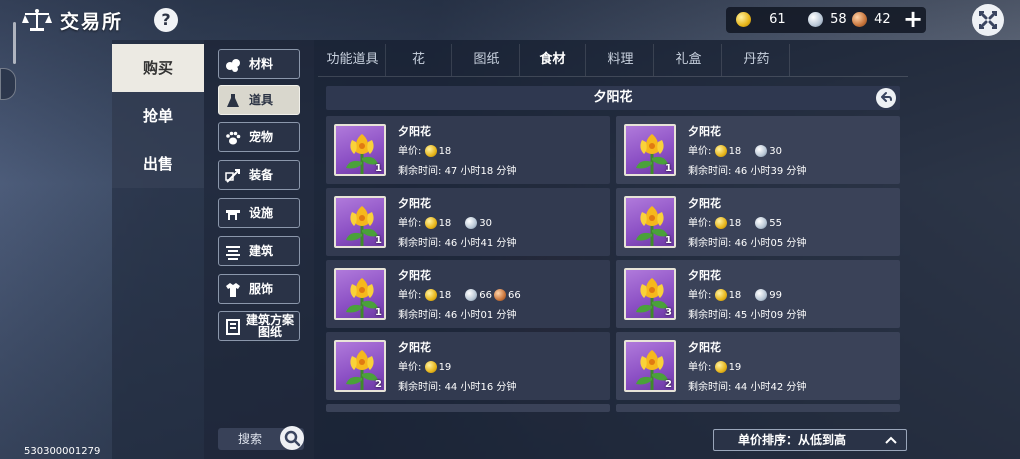  What do you see at coordinates (259, 326) in the screenshot?
I see `category-building-blueprints: 建筑方案图纸` at bounding box center [259, 326].